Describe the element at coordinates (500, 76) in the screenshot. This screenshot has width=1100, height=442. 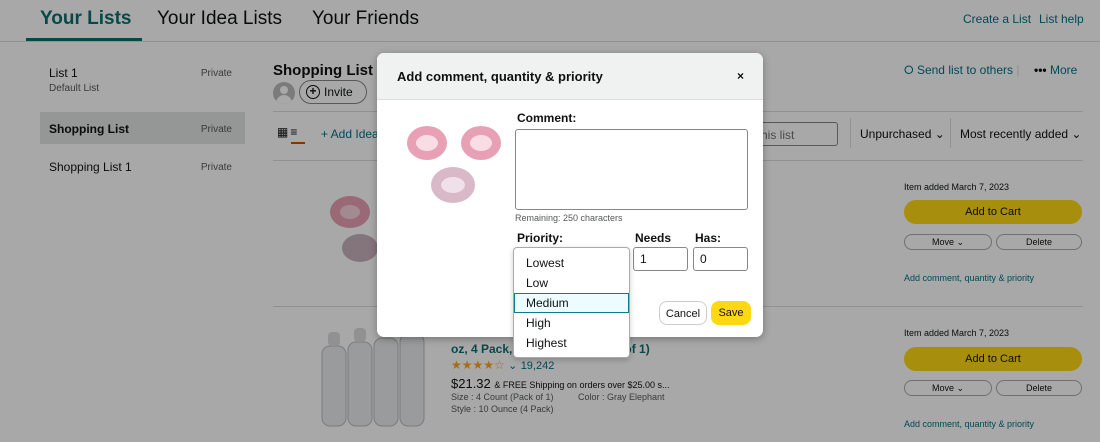
I see `modal-title: Add comment, quantity & priority` at that location.